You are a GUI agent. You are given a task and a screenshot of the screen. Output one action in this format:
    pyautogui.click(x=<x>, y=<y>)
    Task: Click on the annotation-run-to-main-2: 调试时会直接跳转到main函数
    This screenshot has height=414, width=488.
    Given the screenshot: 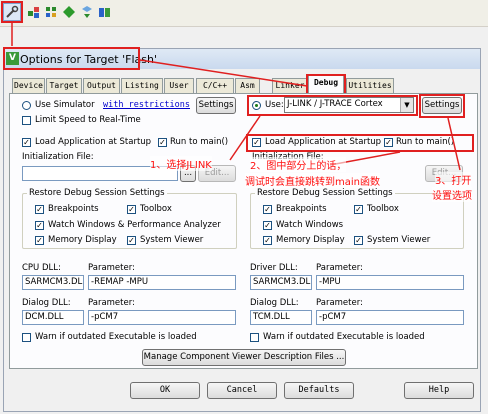 What is the action you would take?
    pyautogui.click(x=312, y=180)
    